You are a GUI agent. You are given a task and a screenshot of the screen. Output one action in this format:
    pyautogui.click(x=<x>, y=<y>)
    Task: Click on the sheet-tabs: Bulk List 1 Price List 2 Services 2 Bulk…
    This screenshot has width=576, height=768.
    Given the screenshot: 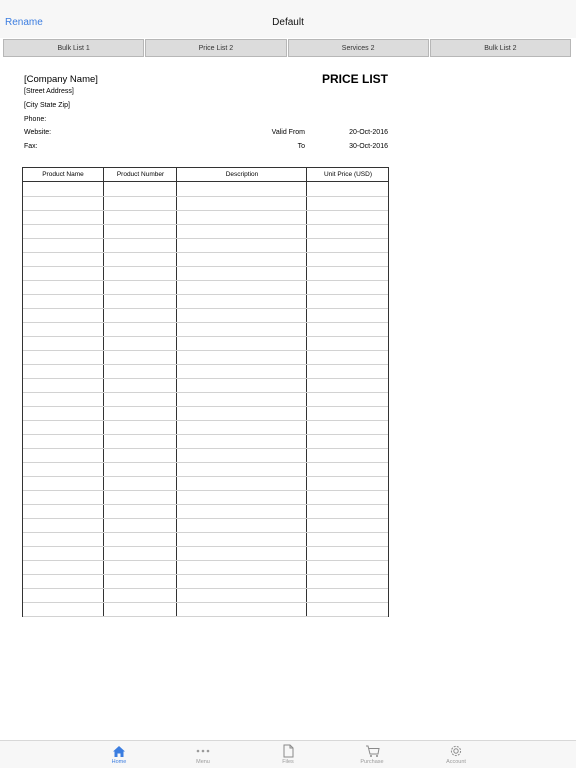 What is the action you would take?
    pyautogui.click(x=287, y=48)
    